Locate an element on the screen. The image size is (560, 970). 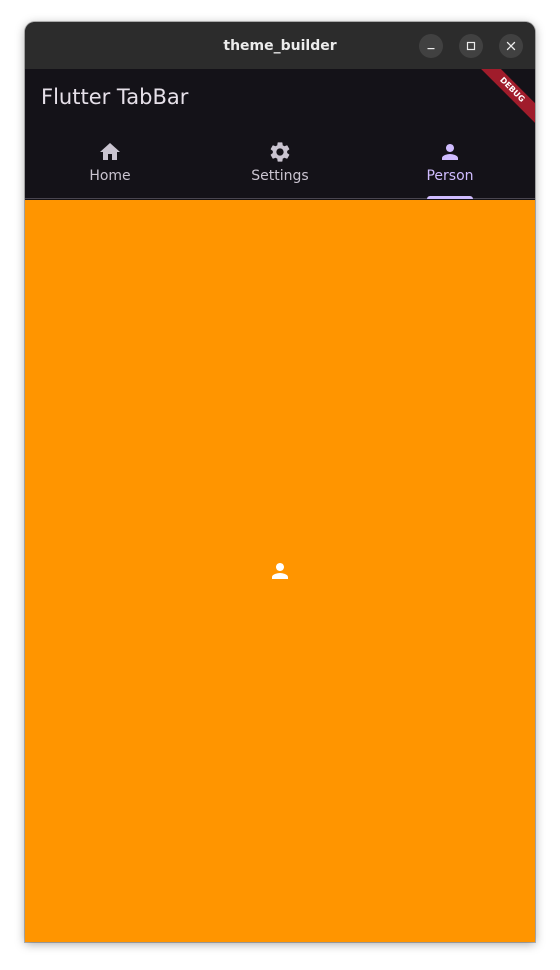
maximize-icon is located at coordinates (471, 46).